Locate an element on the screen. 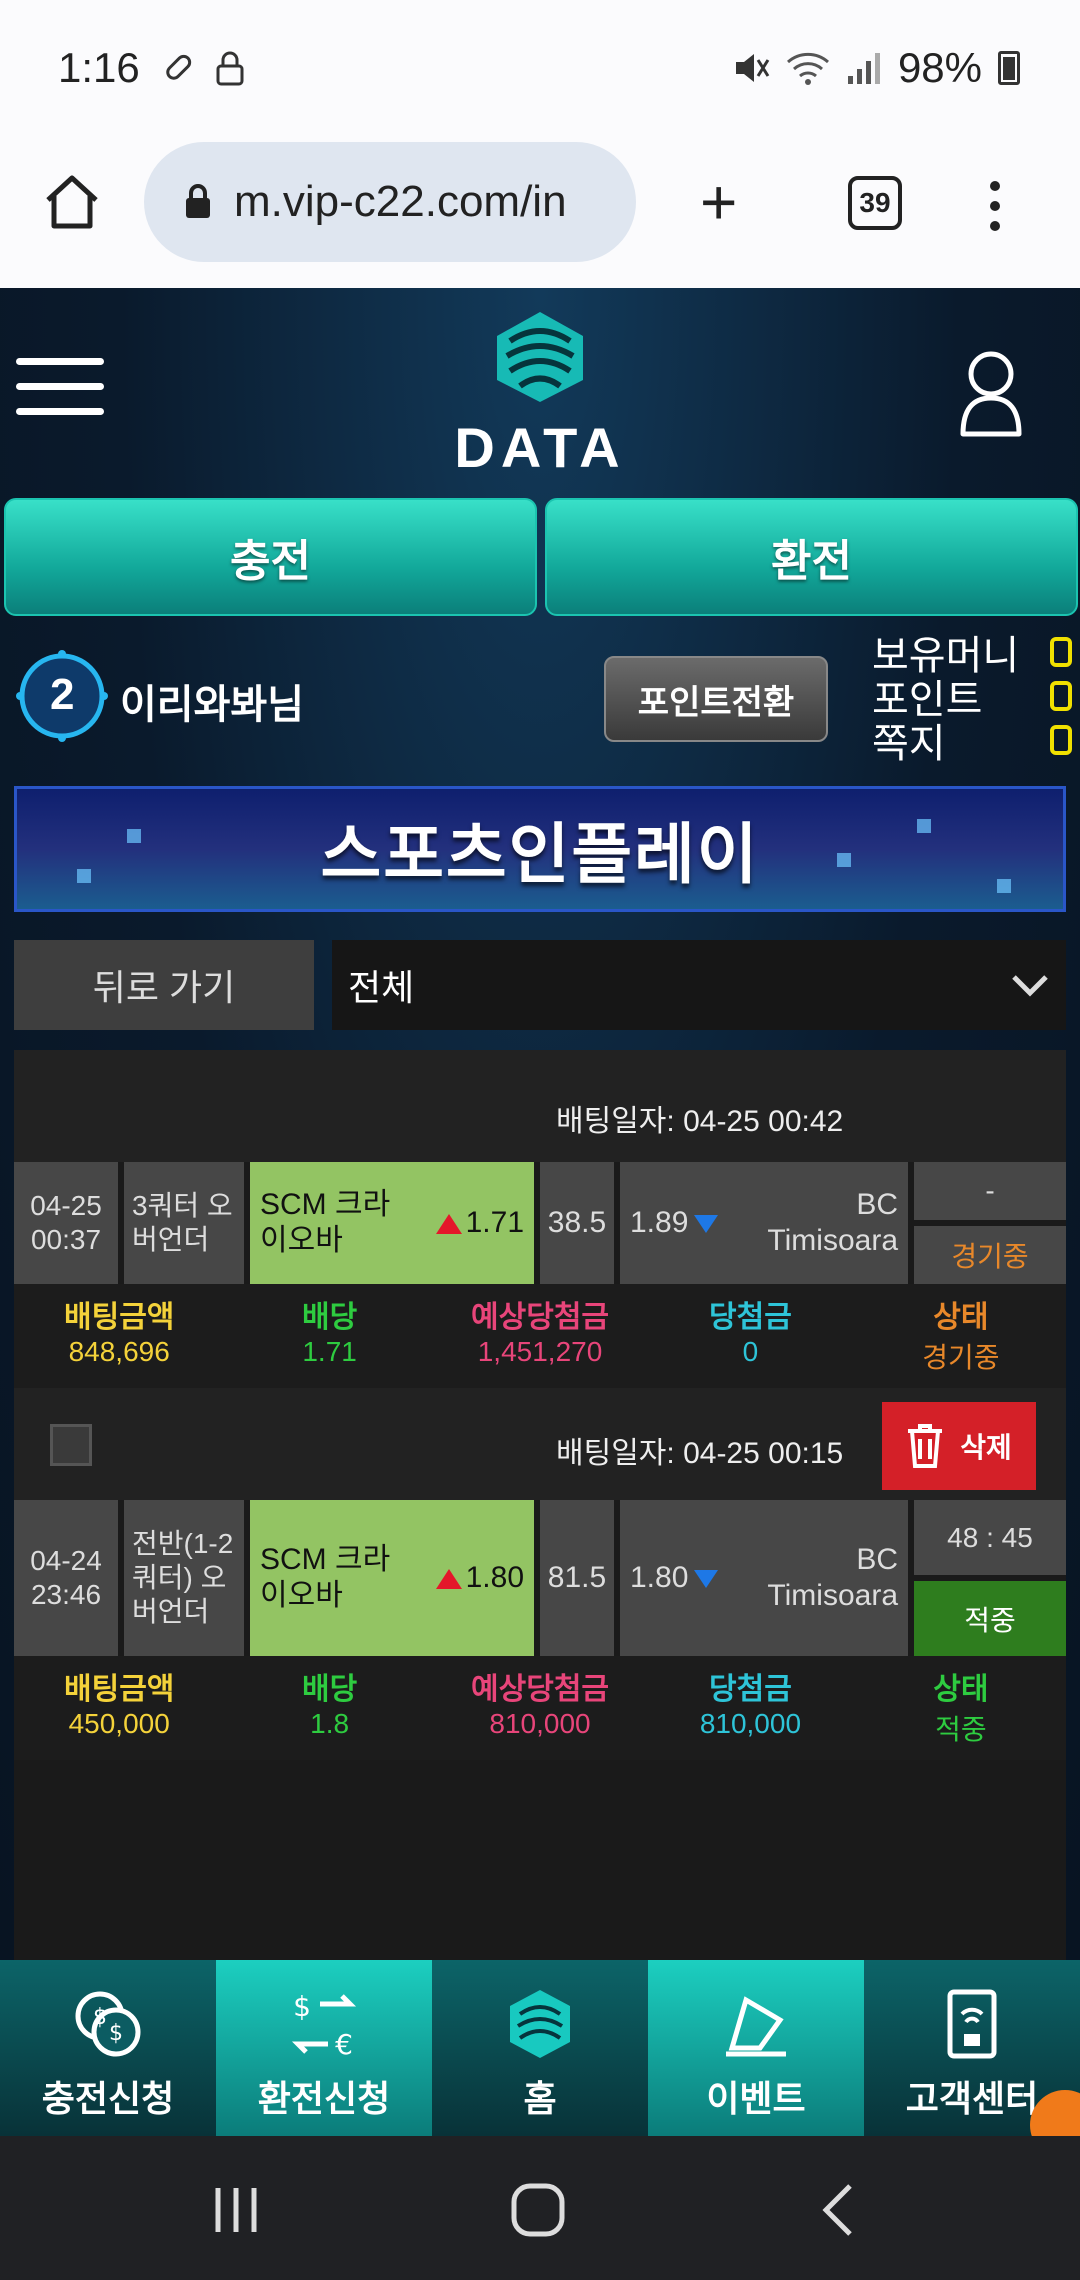 The image size is (1080, 2280). filter-bar: 뒤로 가기 전체 is located at coordinates (540, 985).